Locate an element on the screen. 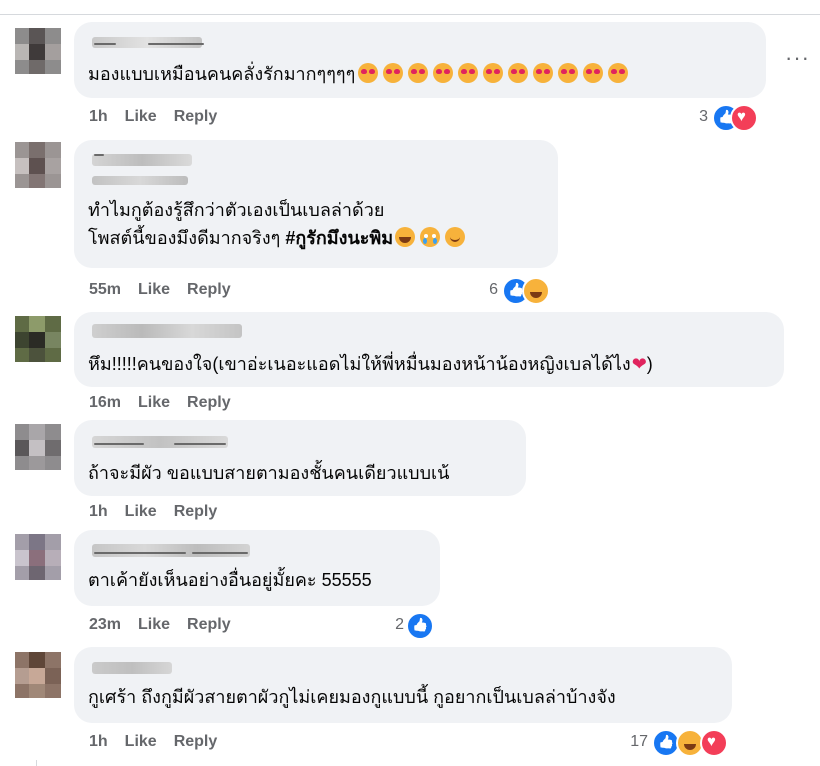  hashtag-link: #กูรักมึงนะพิม is located at coordinates (339, 238).